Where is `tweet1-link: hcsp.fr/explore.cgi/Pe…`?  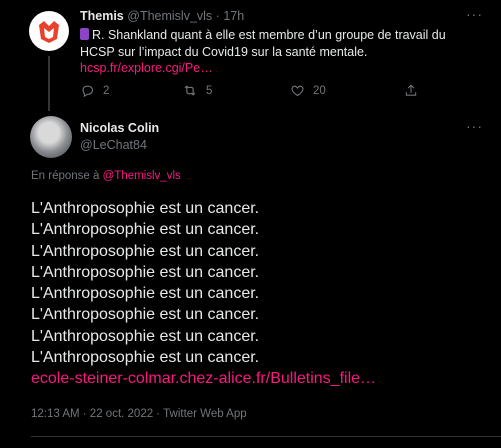 tweet1-link: hcsp.fr/explore.cgi/Pe… is located at coordinates (146, 68).